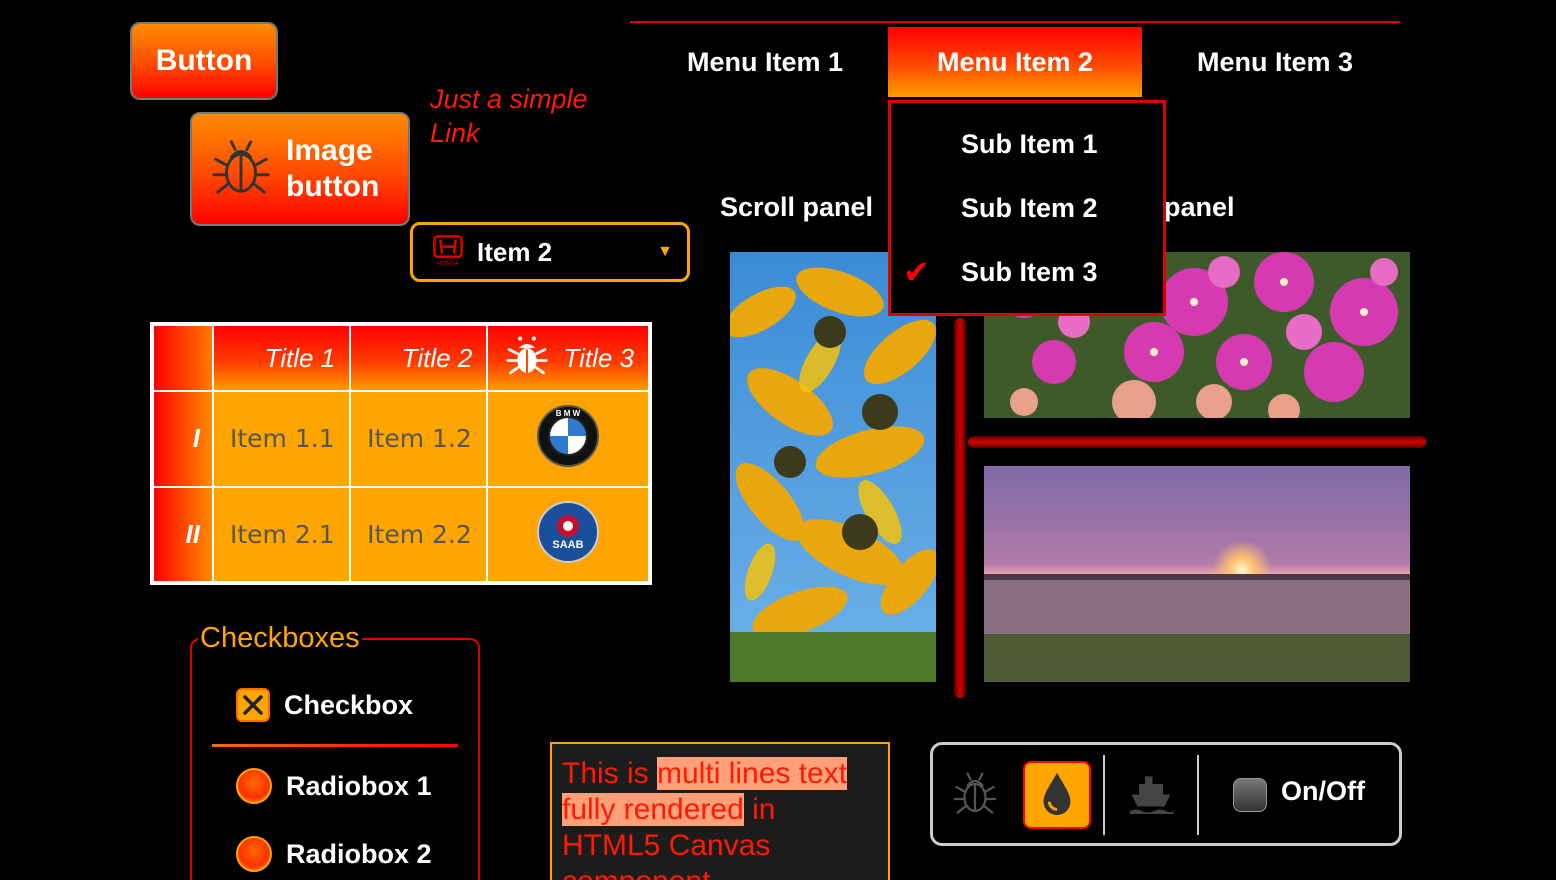 This screenshot has width=1556, height=880. What do you see at coordinates (333, 168) in the screenshot?
I see `image-button-label: Image button` at bounding box center [333, 168].